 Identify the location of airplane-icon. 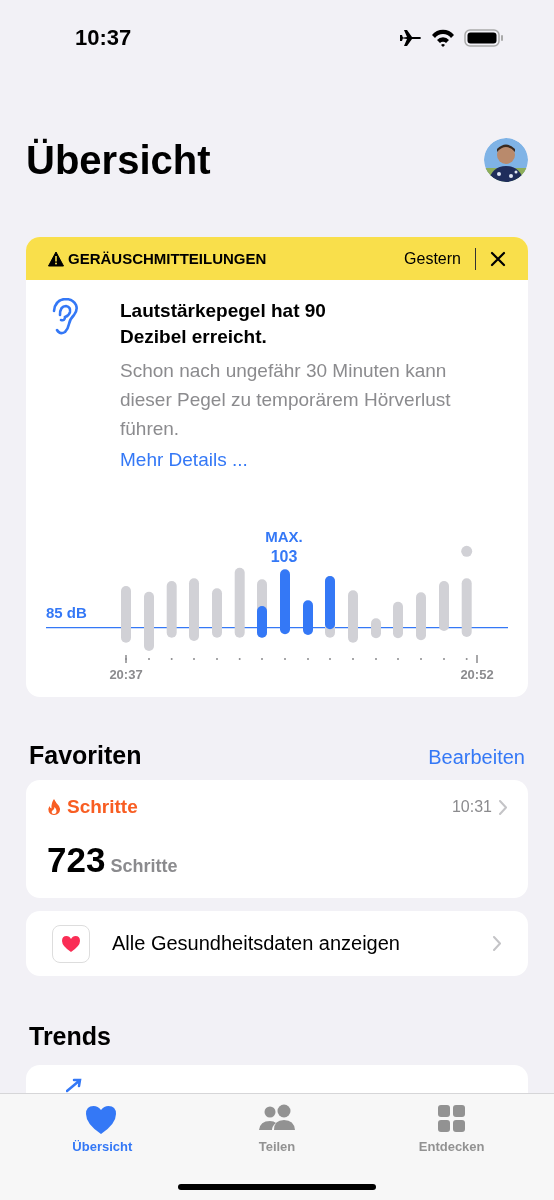
(410, 37).